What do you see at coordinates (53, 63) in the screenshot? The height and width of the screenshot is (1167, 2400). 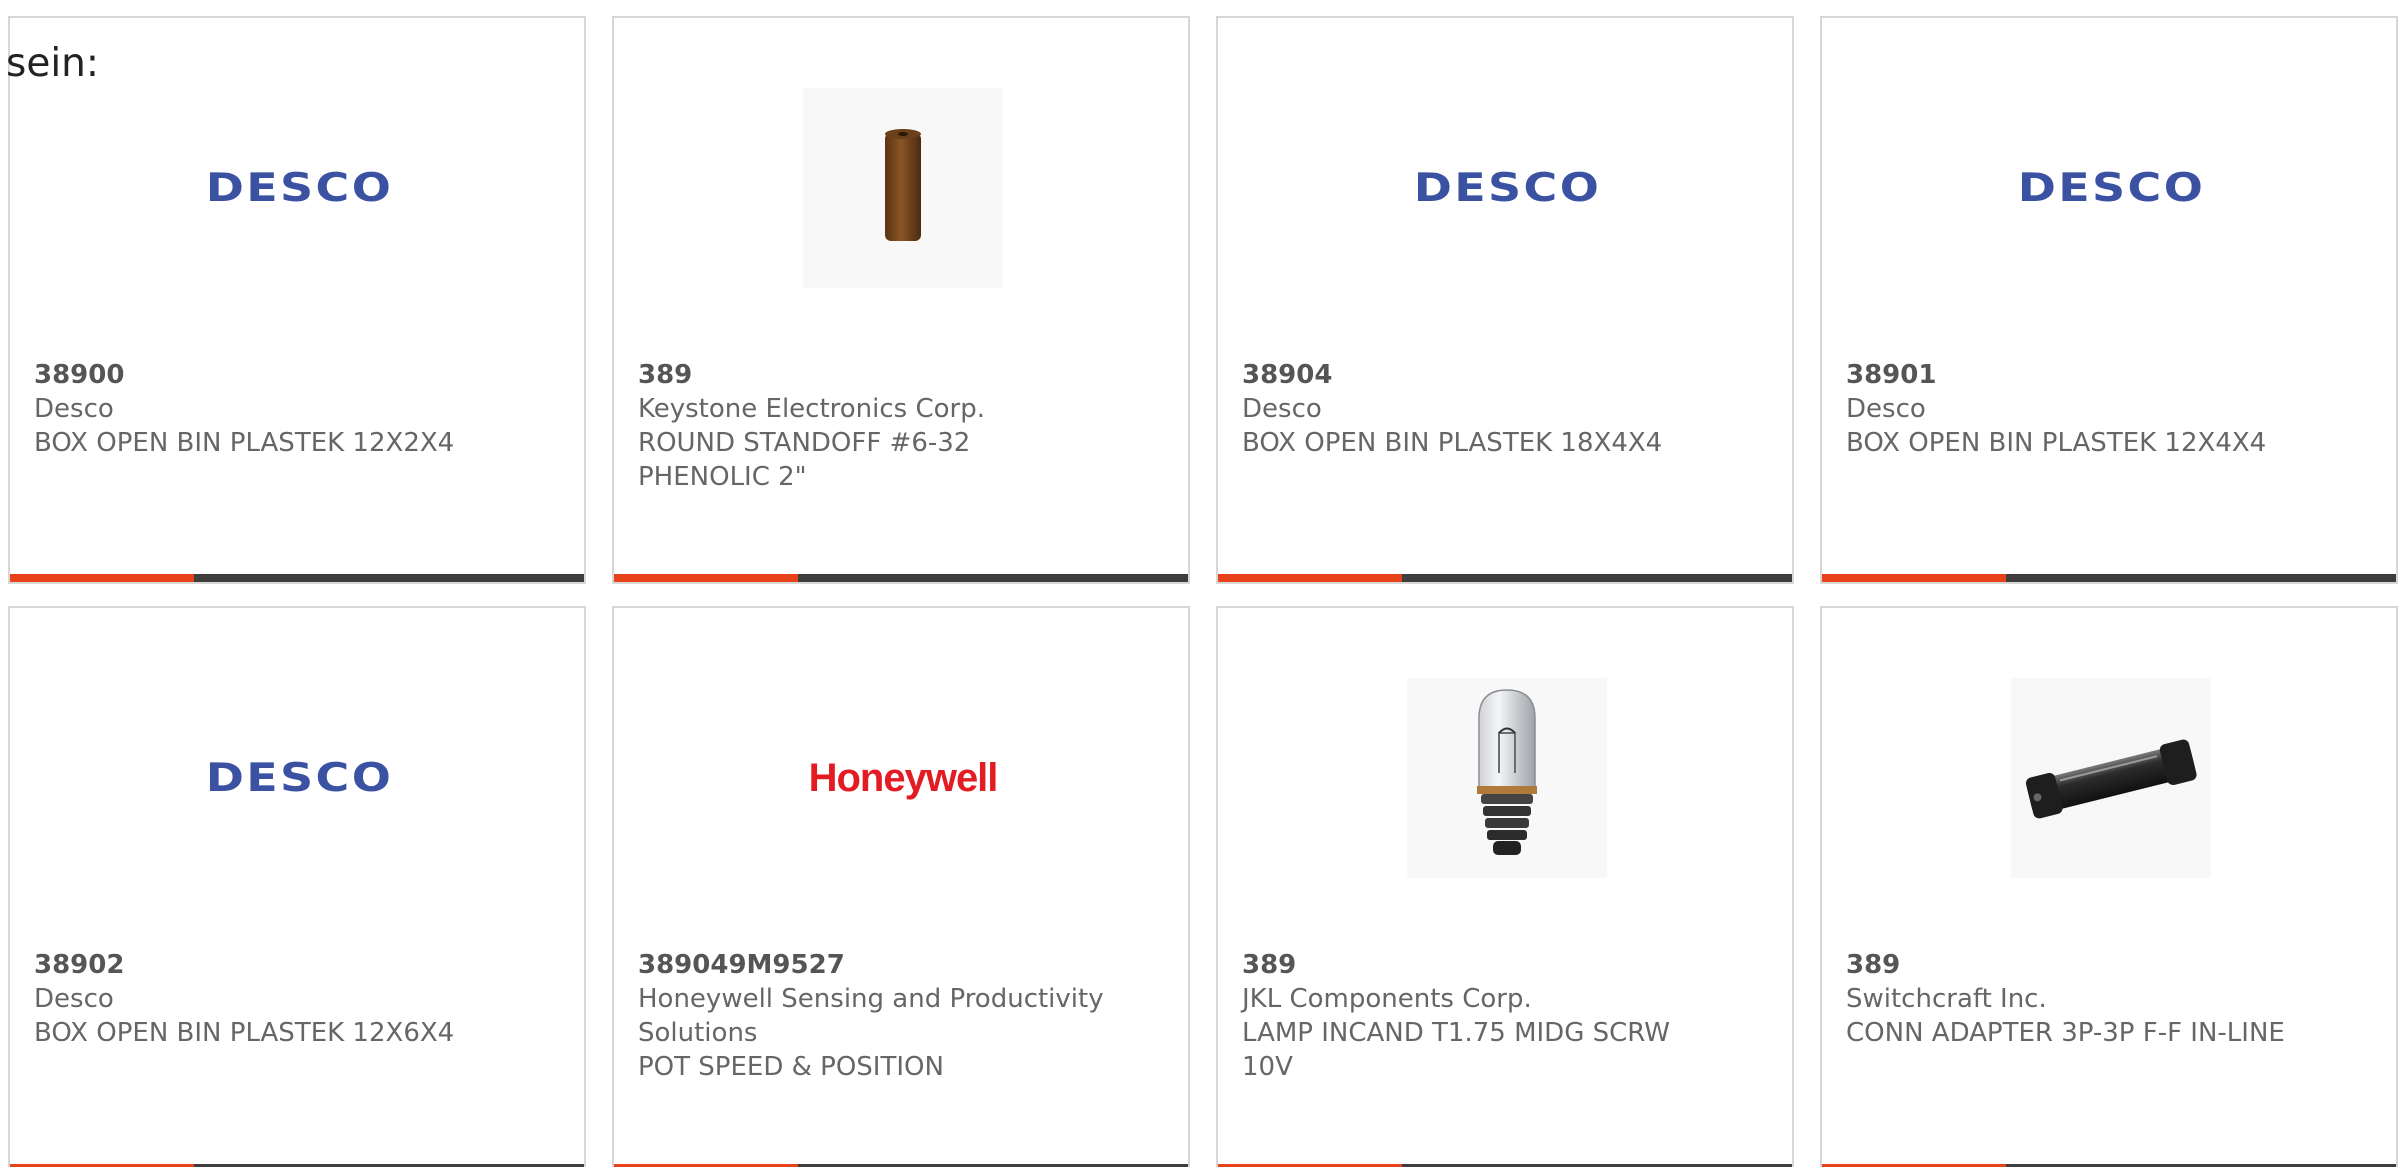 I see `intro-text: sein:` at bounding box center [53, 63].